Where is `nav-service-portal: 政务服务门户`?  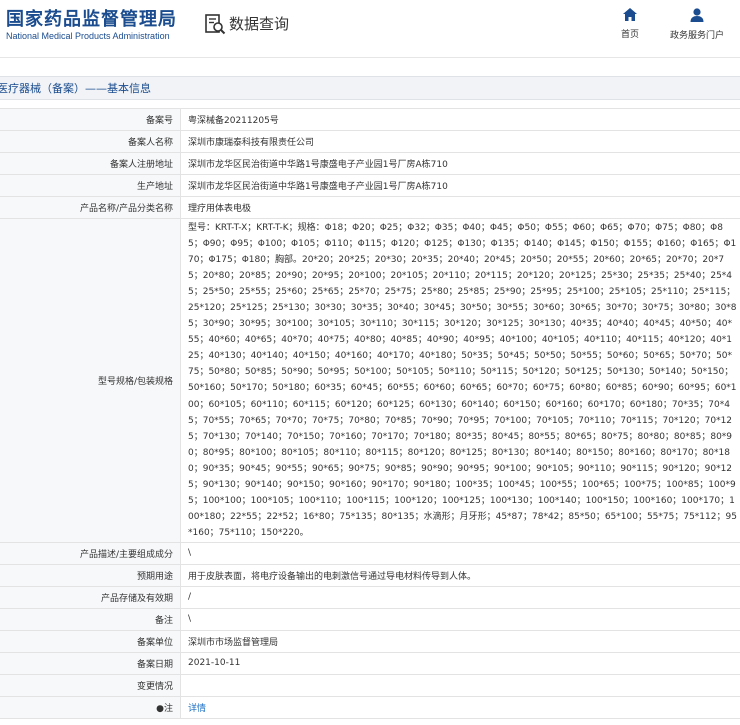 nav-service-portal: 政务服务门户 is located at coordinates (697, 24).